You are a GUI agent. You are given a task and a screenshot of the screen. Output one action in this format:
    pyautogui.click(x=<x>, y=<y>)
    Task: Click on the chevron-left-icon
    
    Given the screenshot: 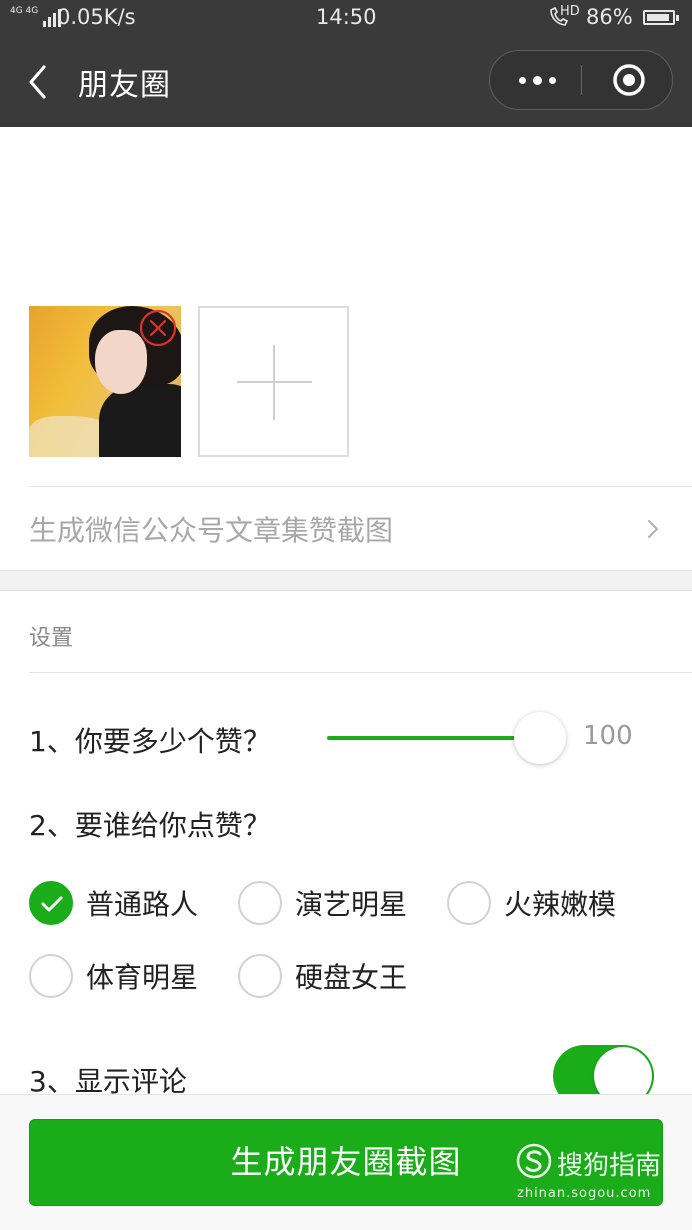 What is the action you would take?
    pyautogui.click(x=37, y=82)
    